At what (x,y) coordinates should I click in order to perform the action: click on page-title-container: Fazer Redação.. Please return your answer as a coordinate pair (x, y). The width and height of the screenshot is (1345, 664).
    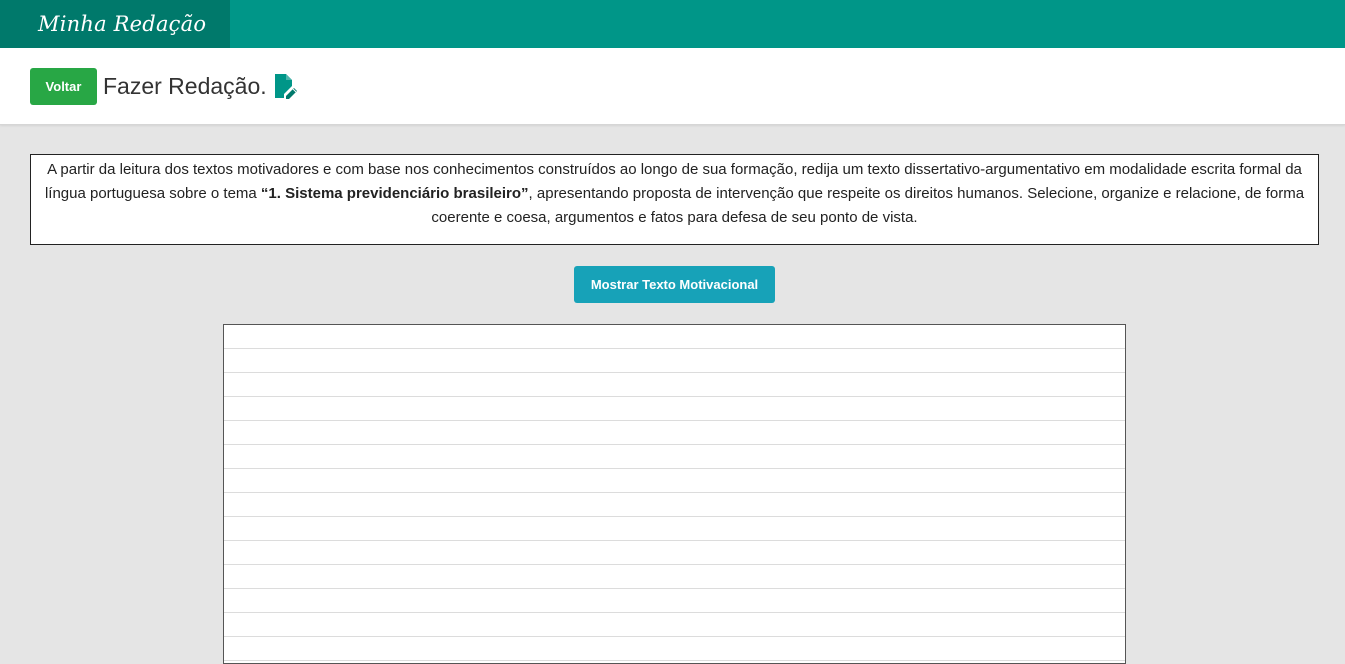
    Looking at the image, I should click on (200, 86).